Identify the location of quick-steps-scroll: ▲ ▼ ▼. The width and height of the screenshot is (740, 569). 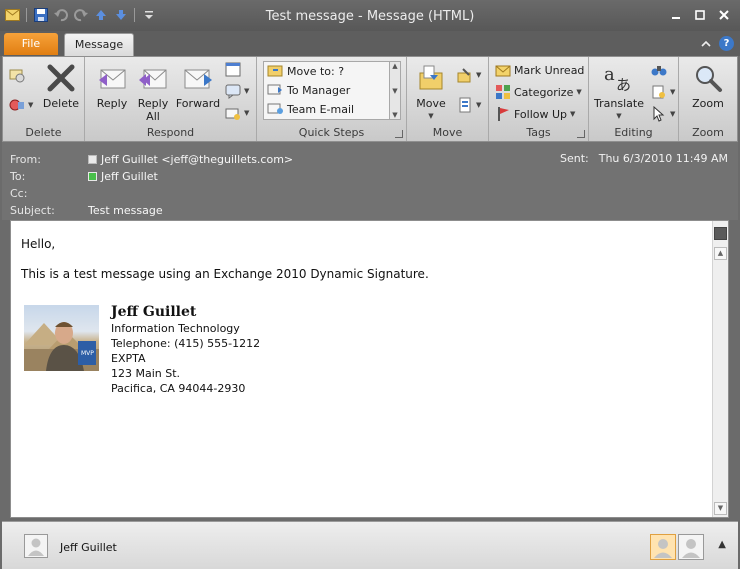
(395, 90).